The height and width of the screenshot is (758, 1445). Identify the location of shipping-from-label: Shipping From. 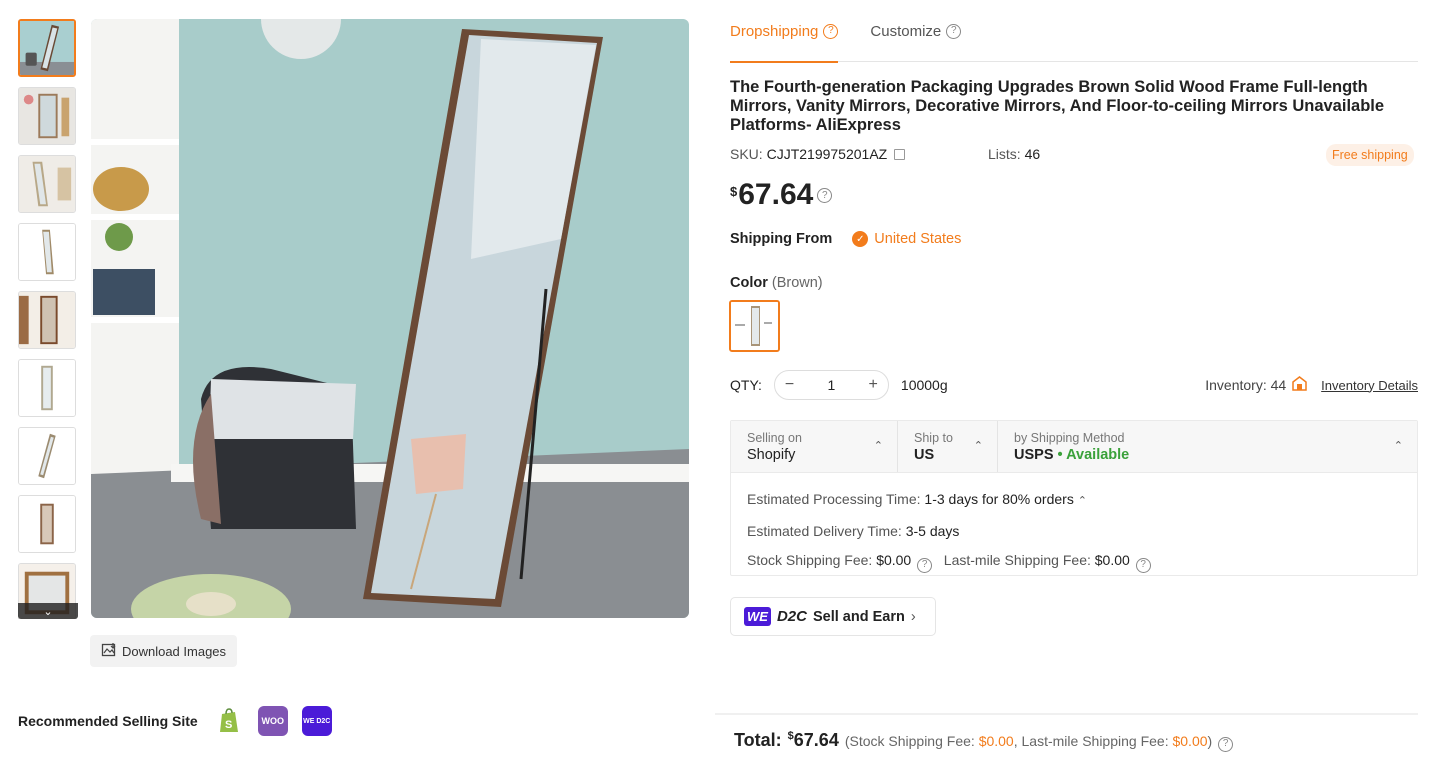
(781, 239).